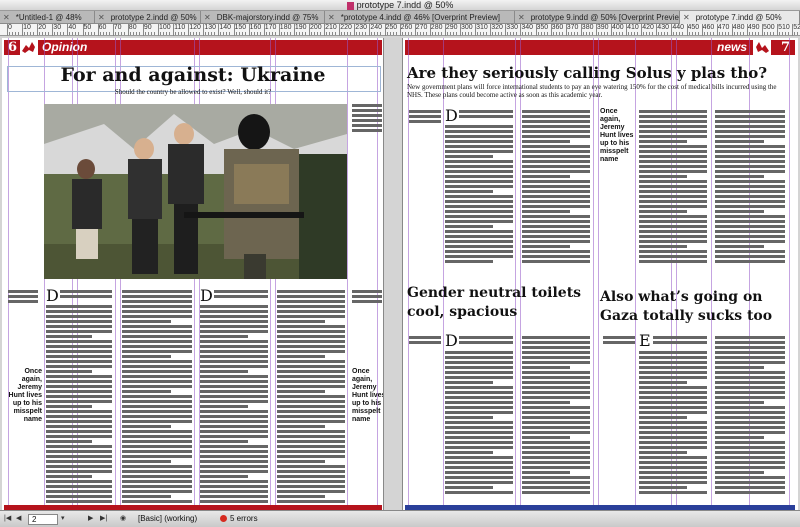  I want to click on open-page-icon: ◉, so click(123, 519).